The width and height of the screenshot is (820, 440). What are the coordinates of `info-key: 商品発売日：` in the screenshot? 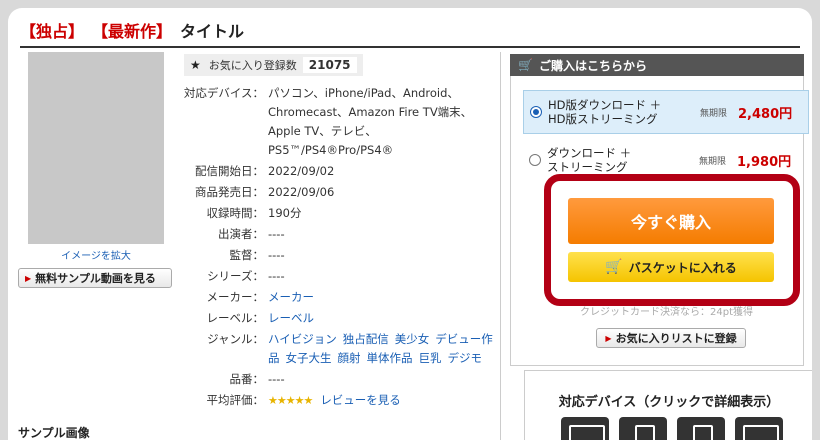 It's located at (229, 192).